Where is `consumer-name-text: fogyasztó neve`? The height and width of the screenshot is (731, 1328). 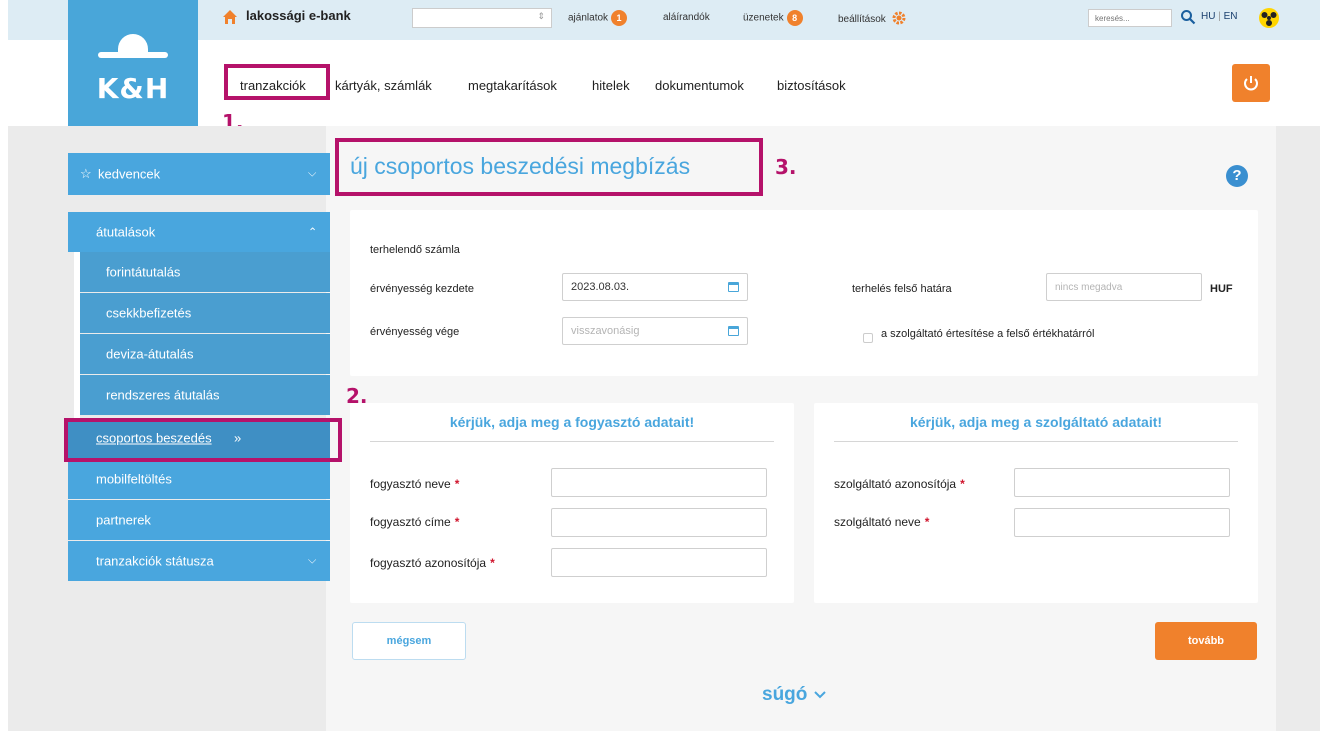 consumer-name-text: fogyasztó neve is located at coordinates (410, 484).